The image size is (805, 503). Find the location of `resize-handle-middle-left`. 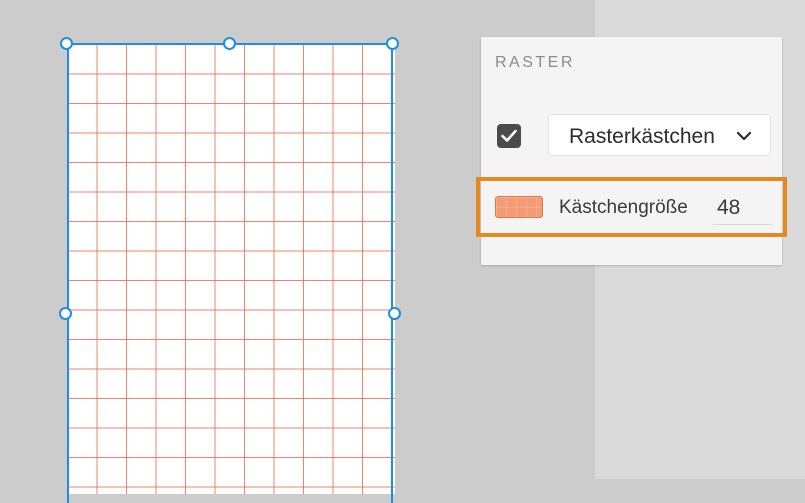

resize-handle-middle-left is located at coordinates (65, 313).